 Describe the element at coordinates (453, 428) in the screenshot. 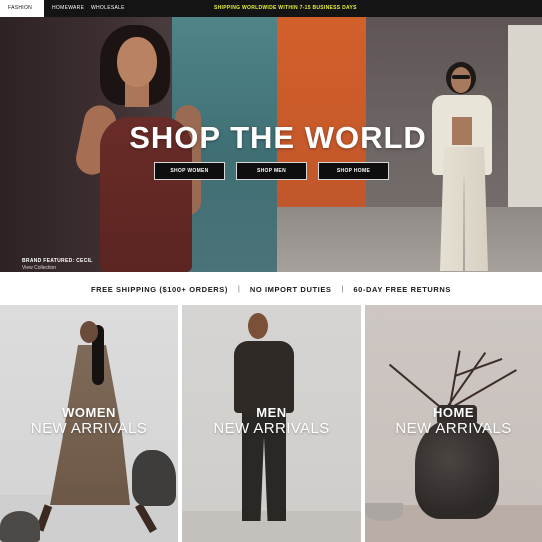

I see `tile-subtitle-home: NEW ARRIVALS` at that location.